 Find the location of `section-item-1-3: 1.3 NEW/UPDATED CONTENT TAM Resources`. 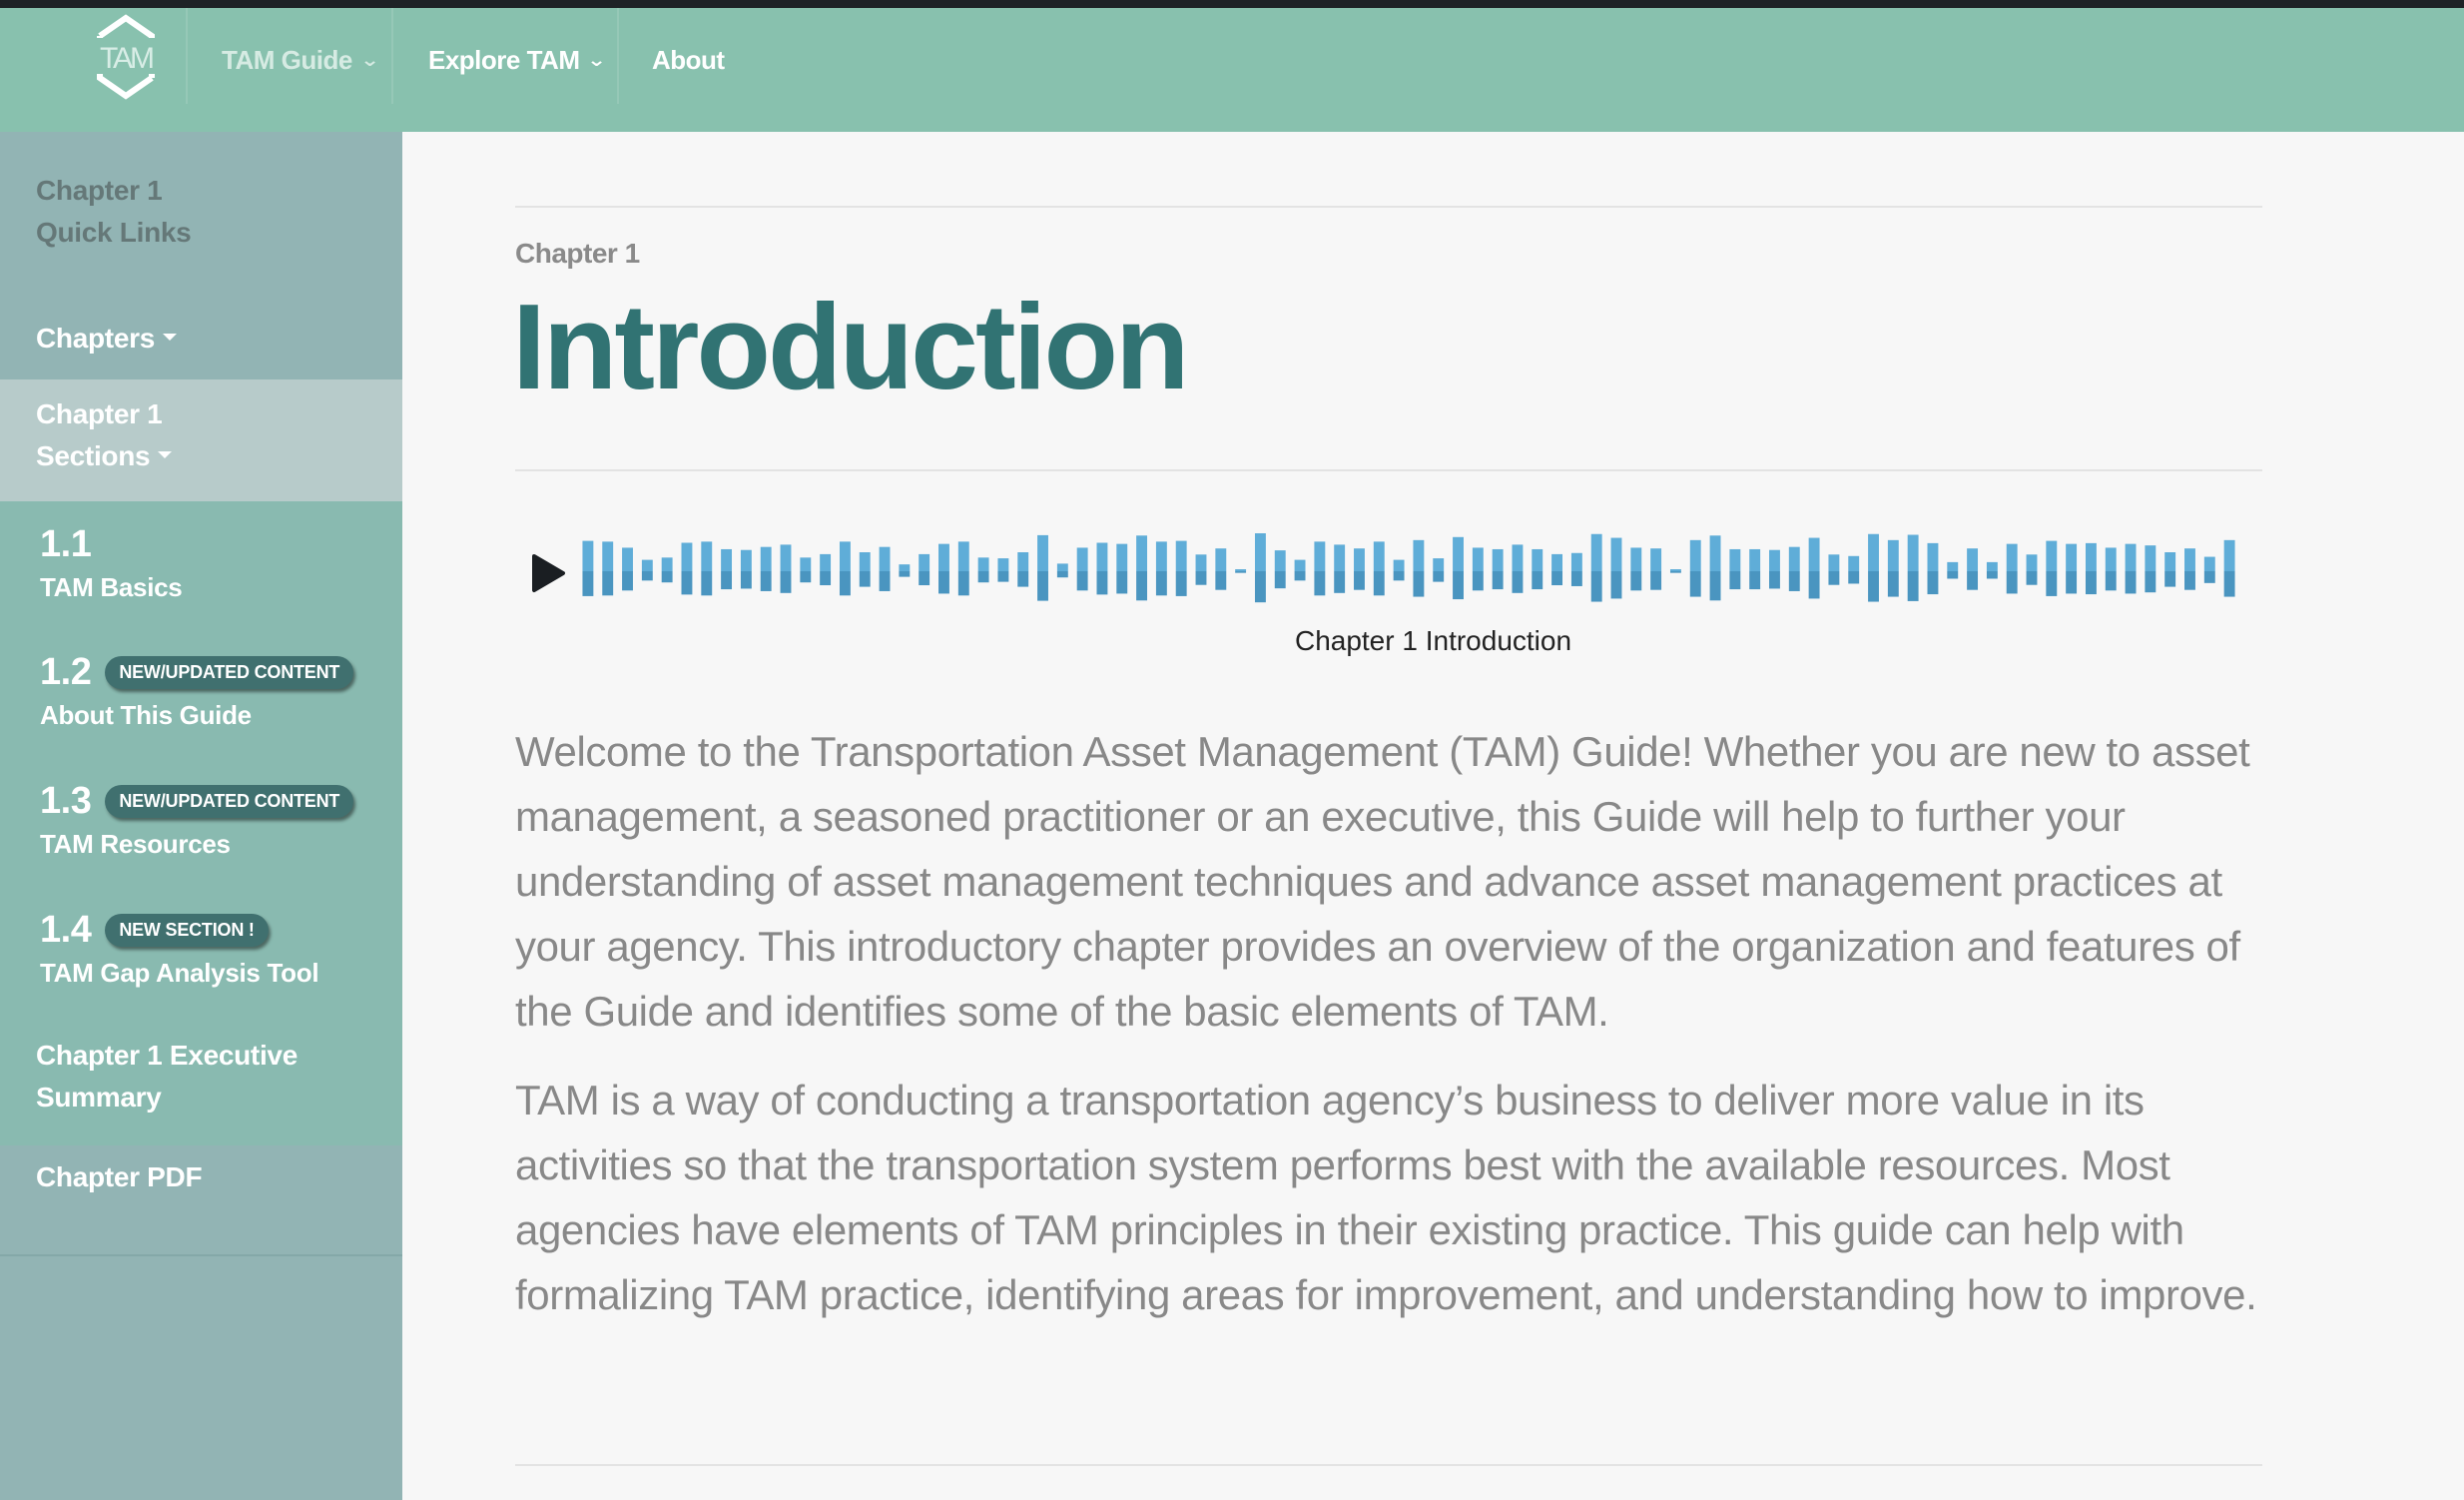

section-item-1-3: 1.3 NEW/UPDATED CONTENT TAM Resources is located at coordinates (197, 820).